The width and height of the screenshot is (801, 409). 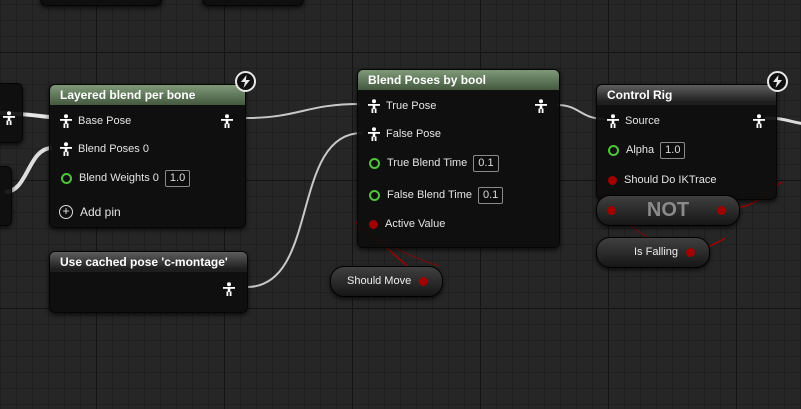 What do you see at coordinates (411, 106) in the screenshot?
I see `pin-label: True Pose` at bounding box center [411, 106].